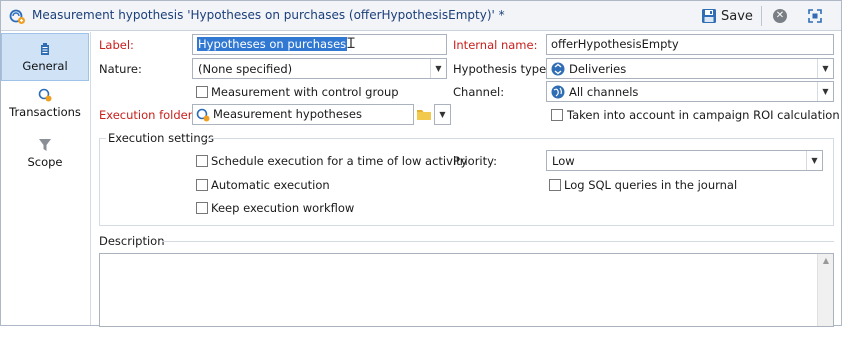 This screenshot has width=849, height=339. What do you see at coordinates (498, 241) in the screenshot?
I see `description-divider` at bounding box center [498, 241].